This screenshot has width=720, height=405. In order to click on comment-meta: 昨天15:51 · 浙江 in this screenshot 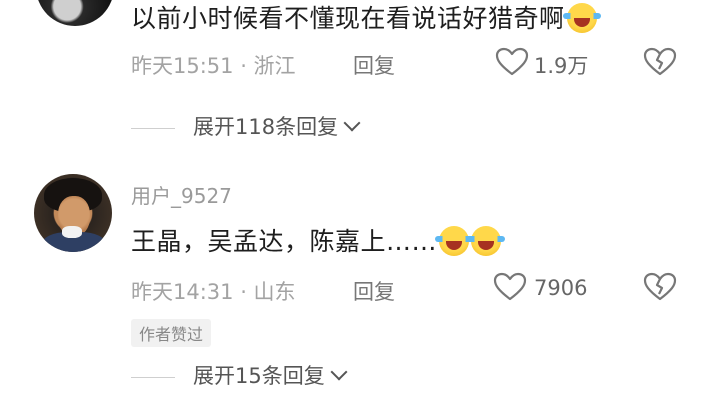, I will do `click(213, 66)`.